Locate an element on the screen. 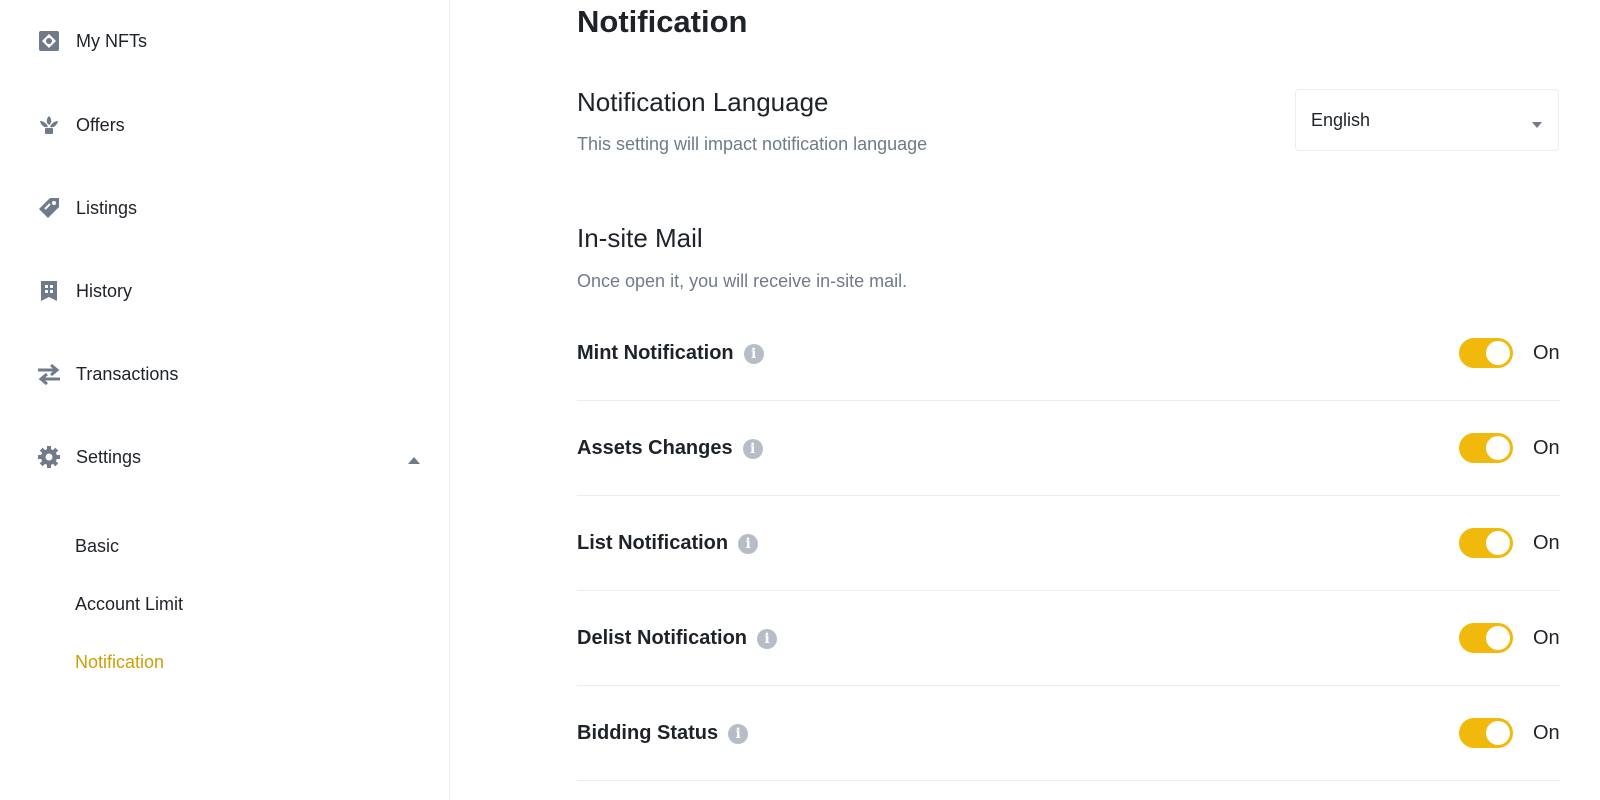 The width and height of the screenshot is (1600, 800). setting-row-bidding-status: Bidding Status i On is located at coordinates (1068, 733).